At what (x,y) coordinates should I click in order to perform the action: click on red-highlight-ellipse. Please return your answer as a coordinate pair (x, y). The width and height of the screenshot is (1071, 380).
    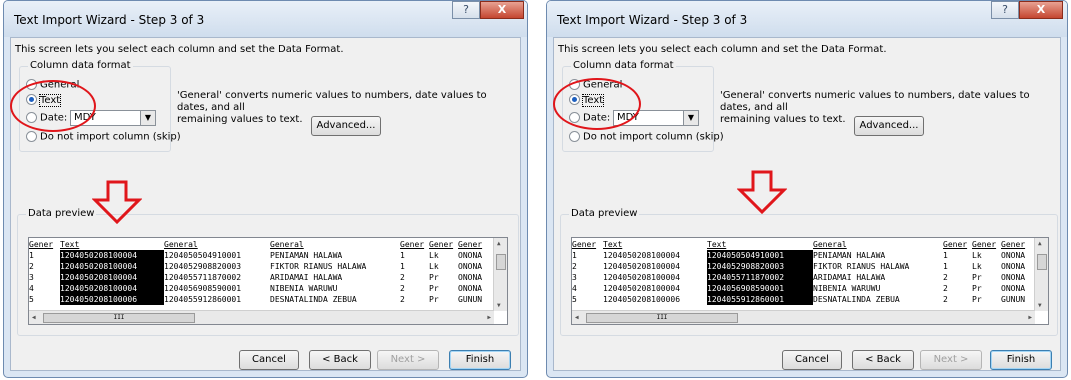
    Looking at the image, I should click on (597, 104).